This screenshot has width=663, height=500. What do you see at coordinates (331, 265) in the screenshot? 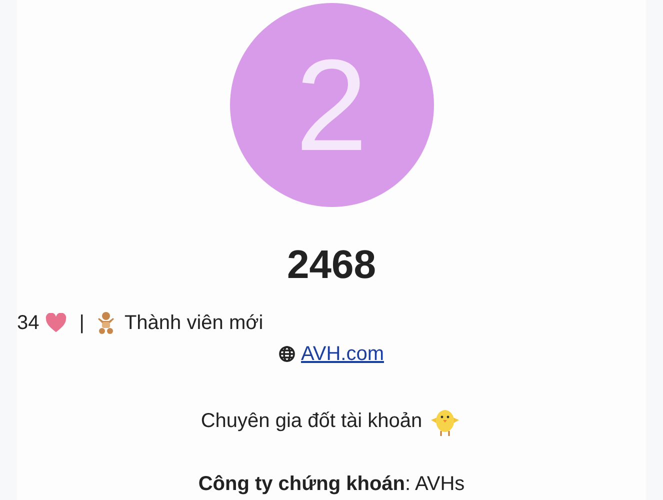
I see `username: 2468` at bounding box center [331, 265].